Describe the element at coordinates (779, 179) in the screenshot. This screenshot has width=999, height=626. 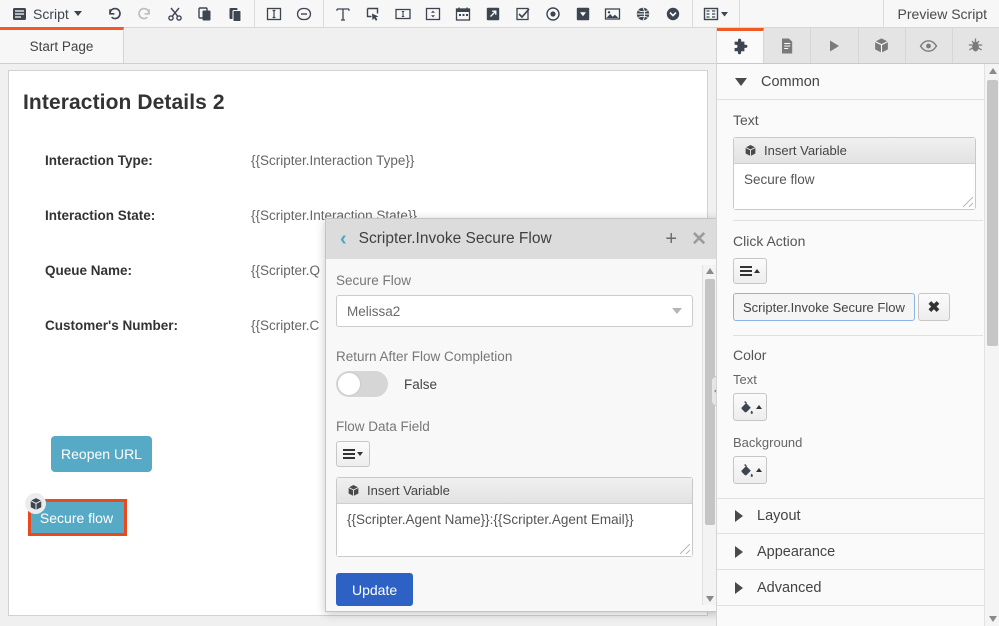
I see `text-property-value: Secure flow` at that location.